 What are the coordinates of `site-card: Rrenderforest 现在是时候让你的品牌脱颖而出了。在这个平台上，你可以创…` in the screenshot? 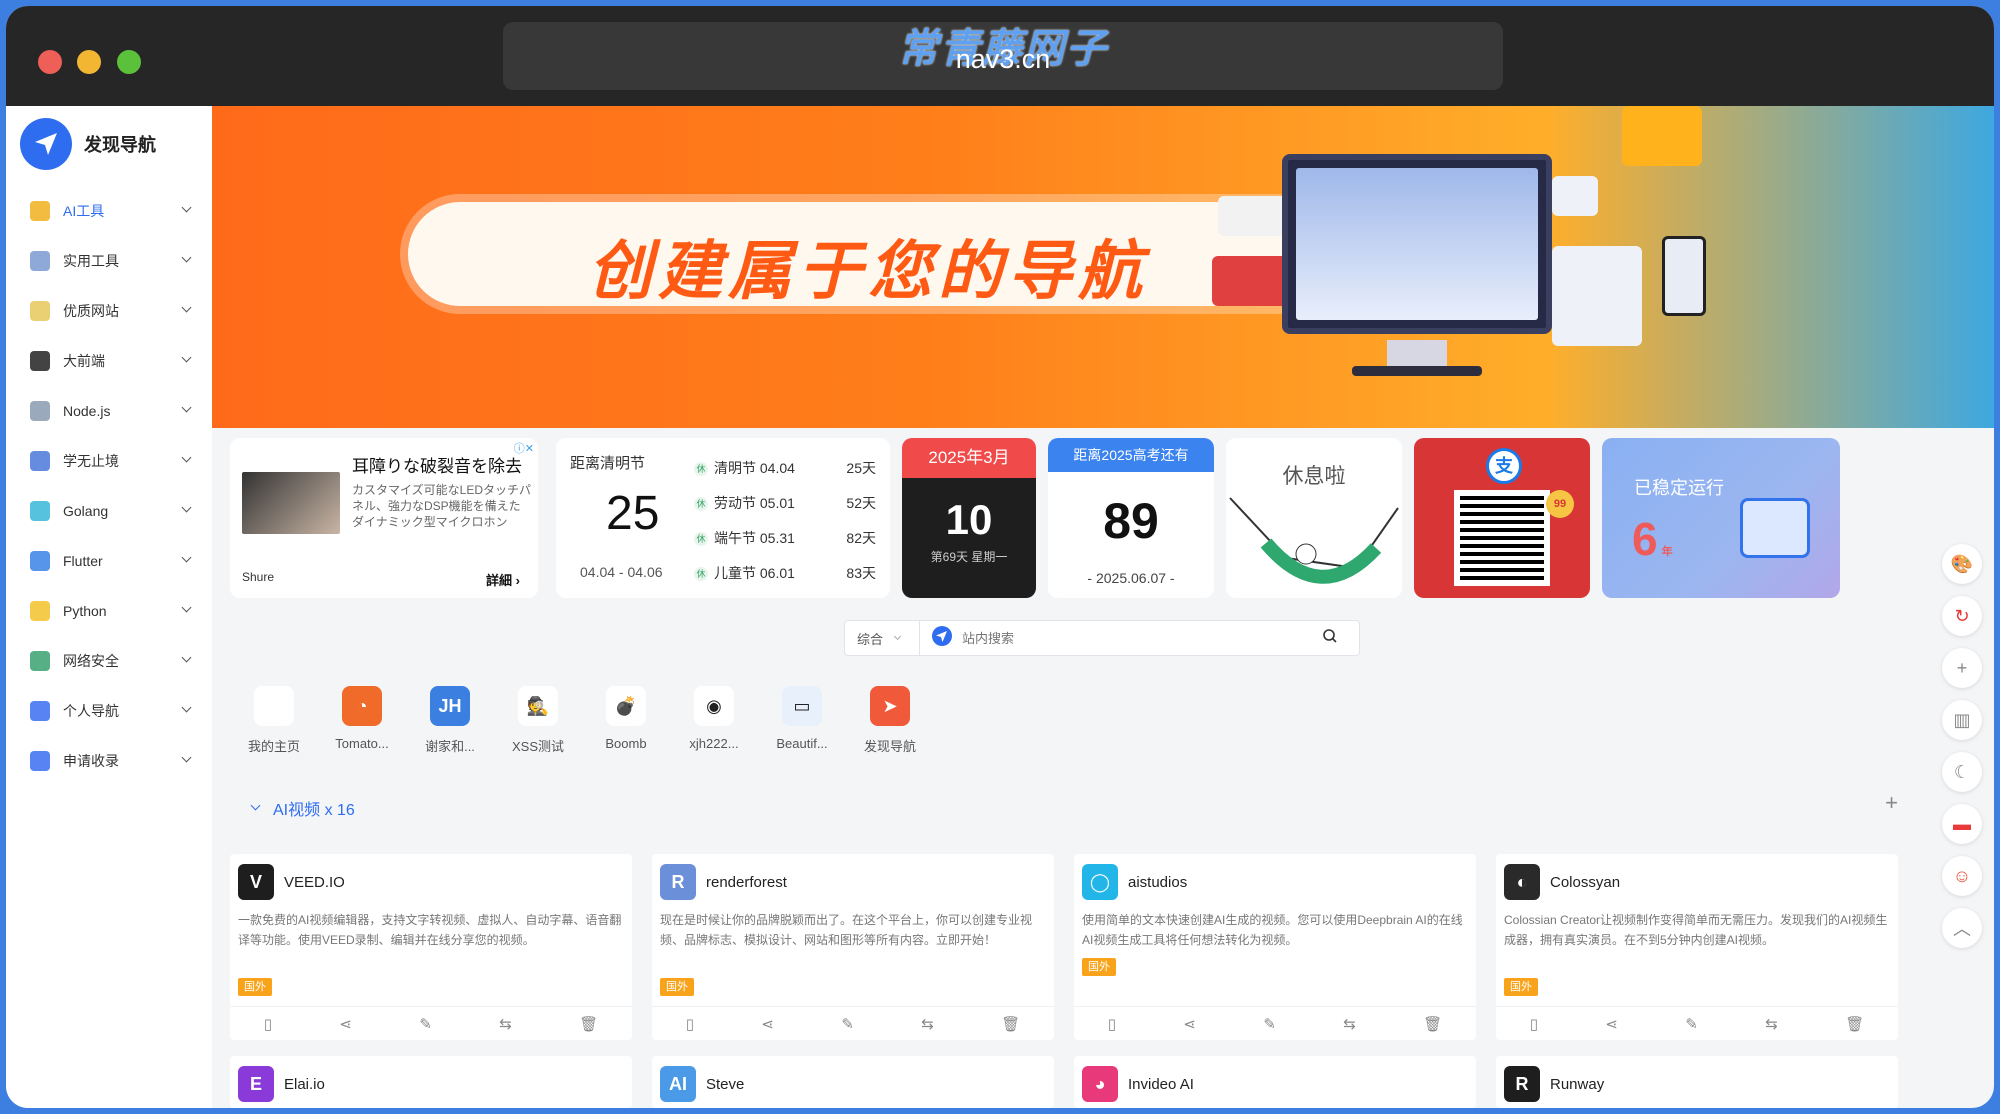 It's located at (853, 947).